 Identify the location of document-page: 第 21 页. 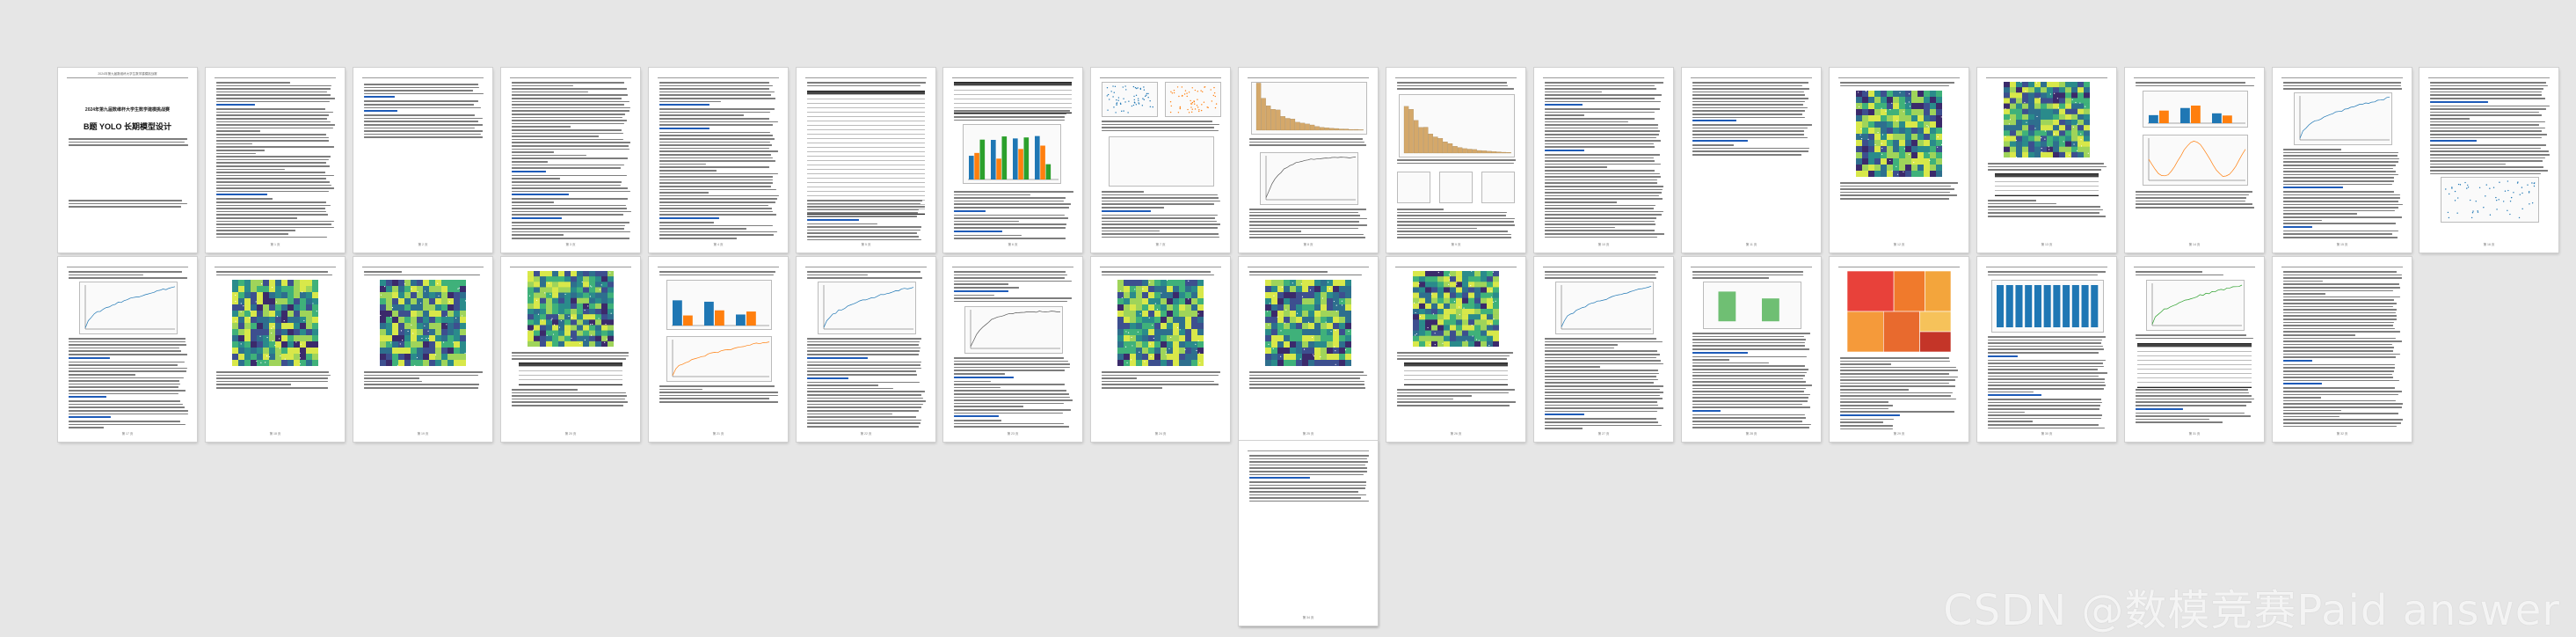
(718, 349).